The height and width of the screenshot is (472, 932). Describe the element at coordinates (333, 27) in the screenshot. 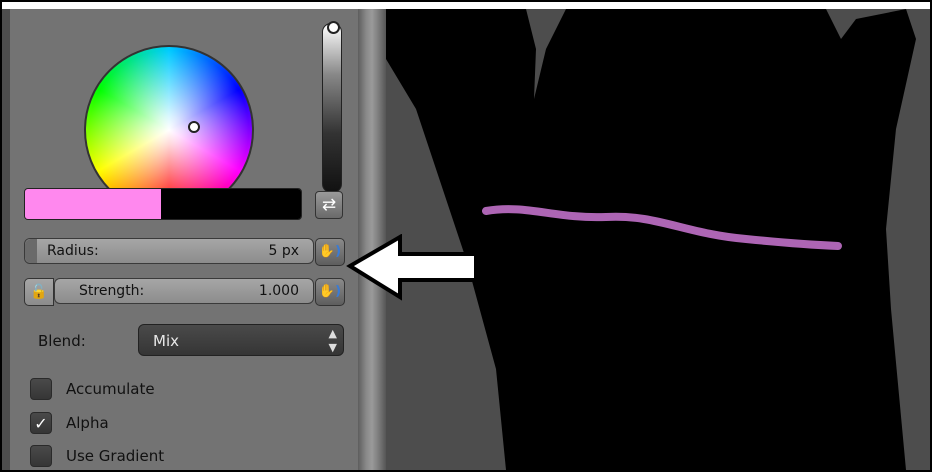

I see `value-slider-handle` at that location.